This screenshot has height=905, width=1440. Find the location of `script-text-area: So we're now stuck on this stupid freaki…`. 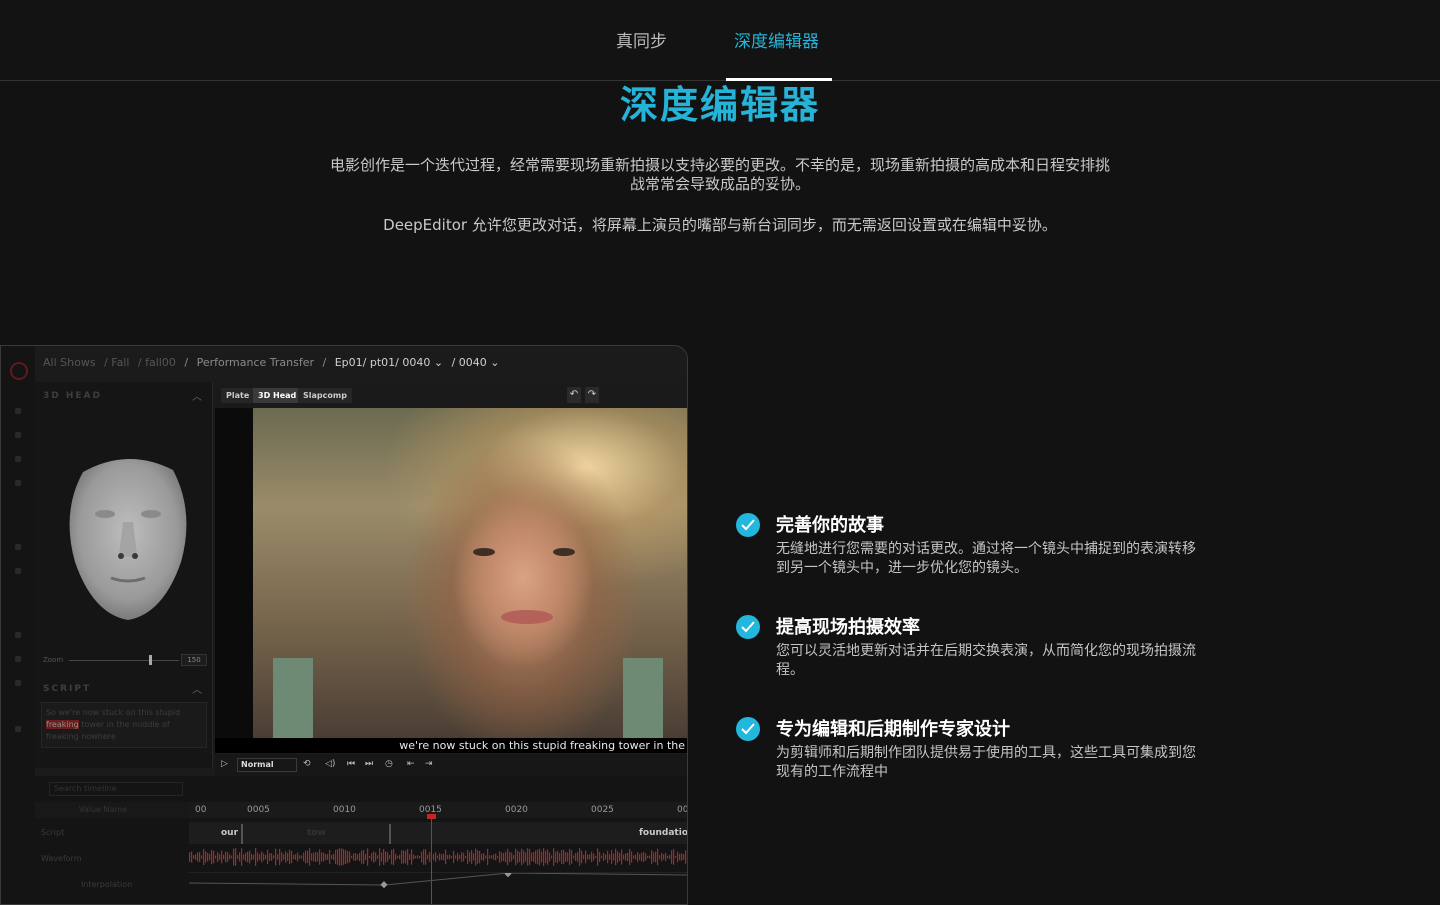

script-text-area: So we're now stuck on this stupid freaki… is located at coordinates (124, 725).